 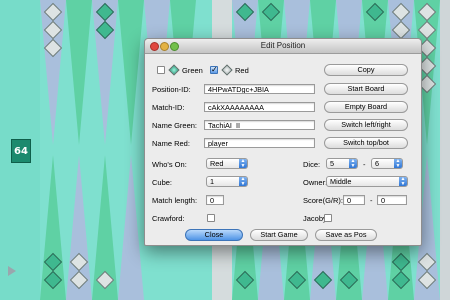 What do you see at coordinates (366, 143) in the screenshot?
I see `switch-top-bot-button: Switch top/bot` at bounding box center [366, 143].